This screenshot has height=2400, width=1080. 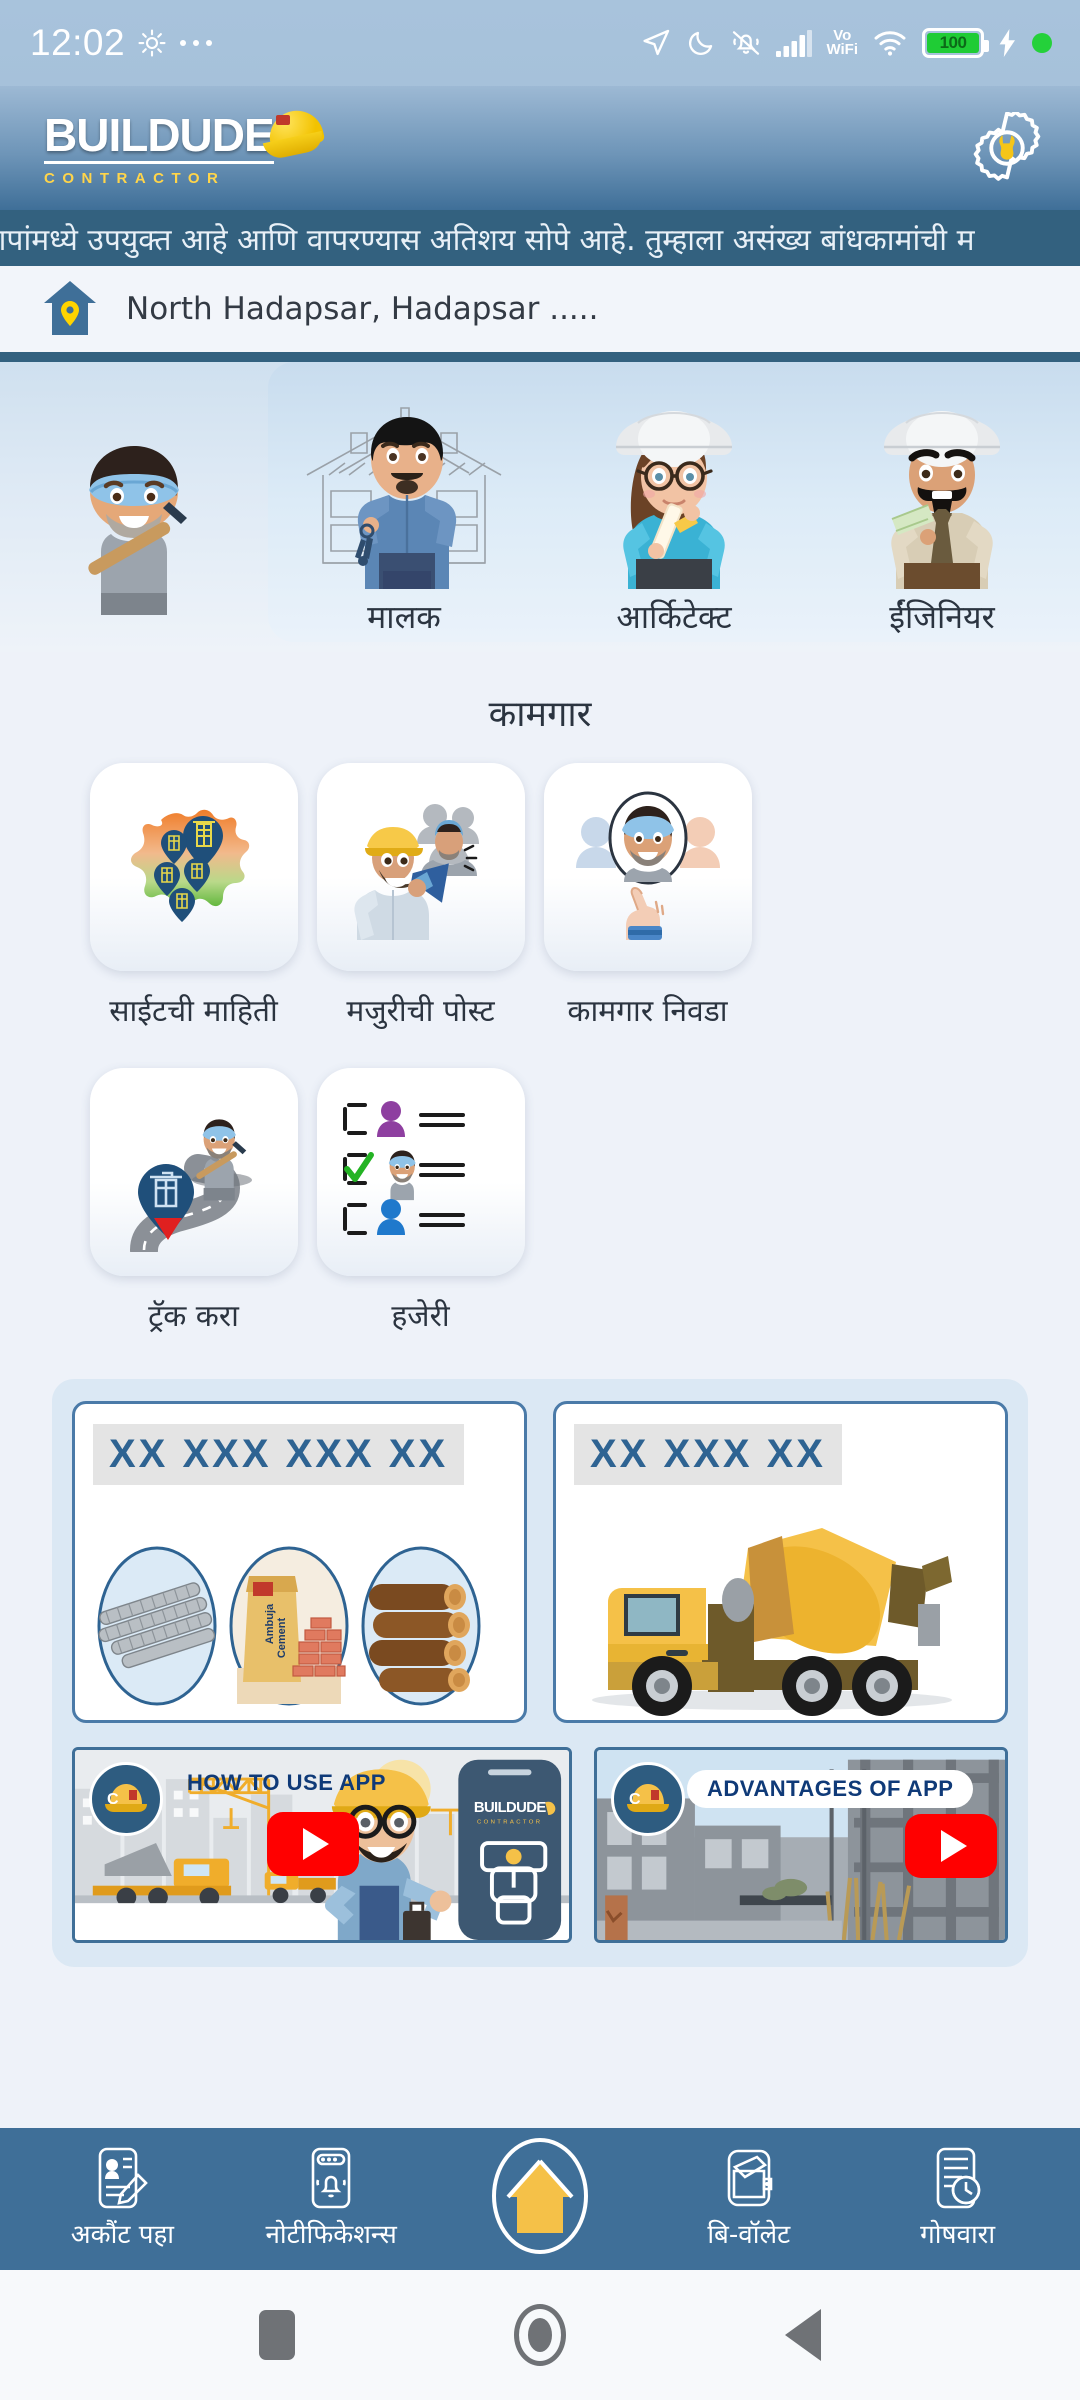 What do you see at coordinates (801, 1845) in the screenshot?
I see `video-card-advantages: C ADVANTAGES OF APP` at bounding box center [801, 1845].